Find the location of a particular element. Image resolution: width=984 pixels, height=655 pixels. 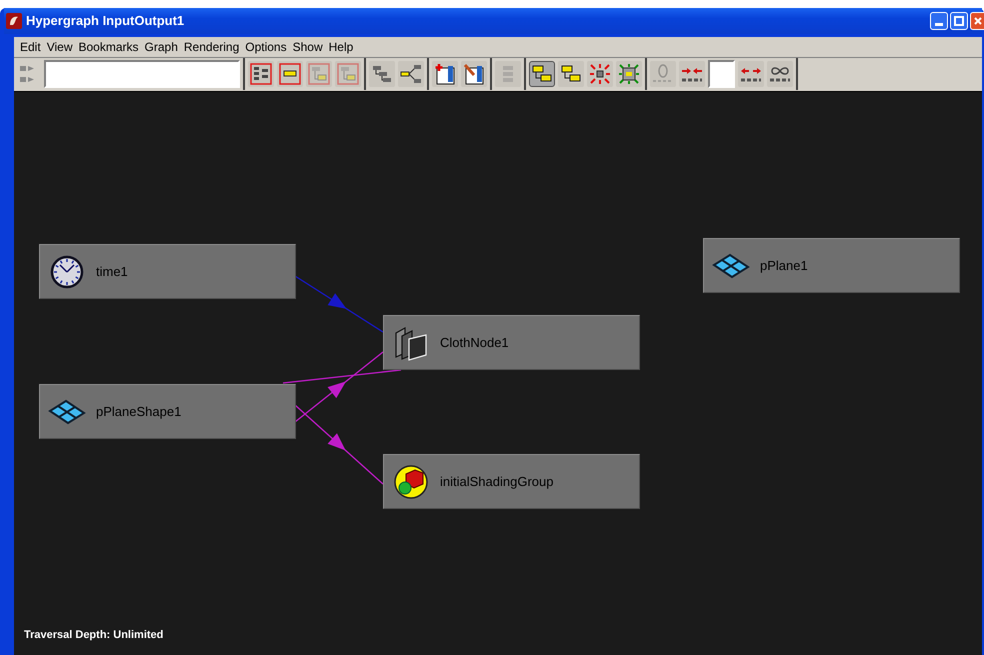

add-bookmark-icon is located at coordinates (445, 74).